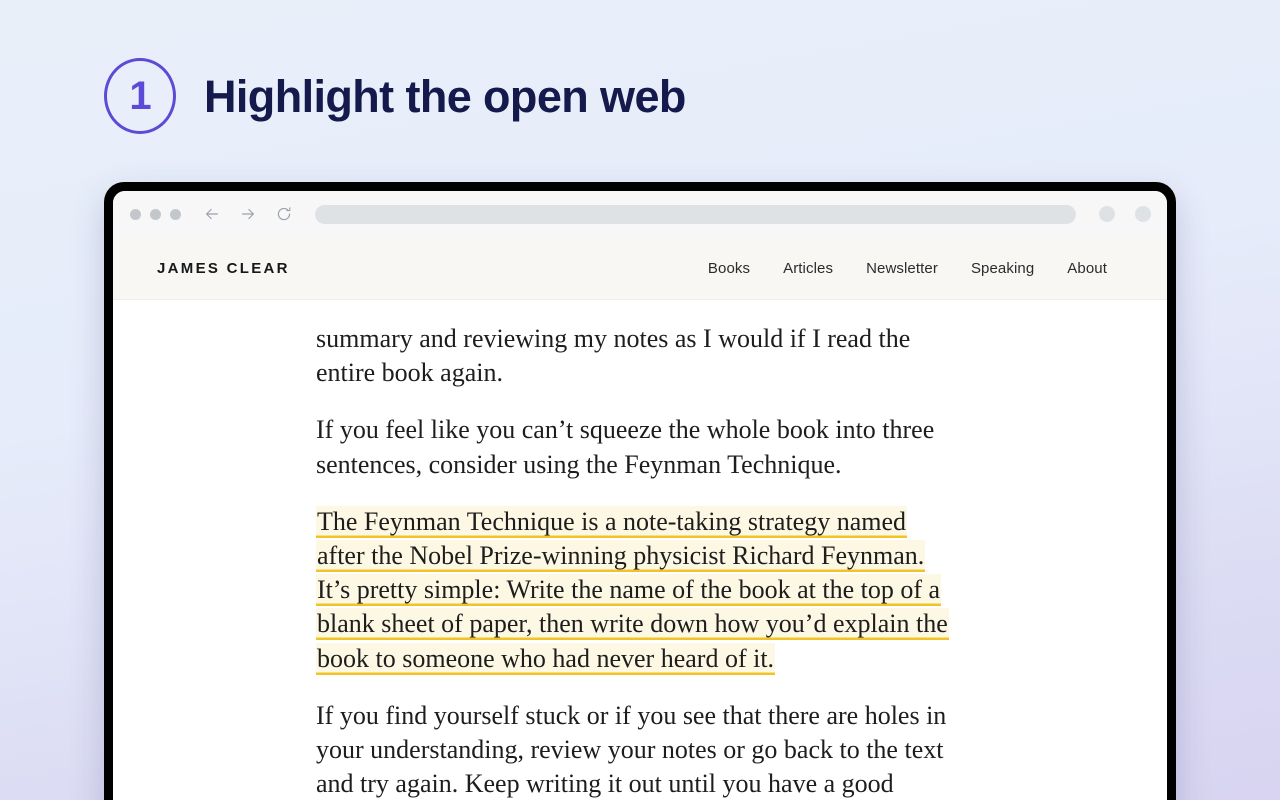  Describe the element at coordinates (135, 214) in the screenshot. I see `close-dot-icon` at that location.